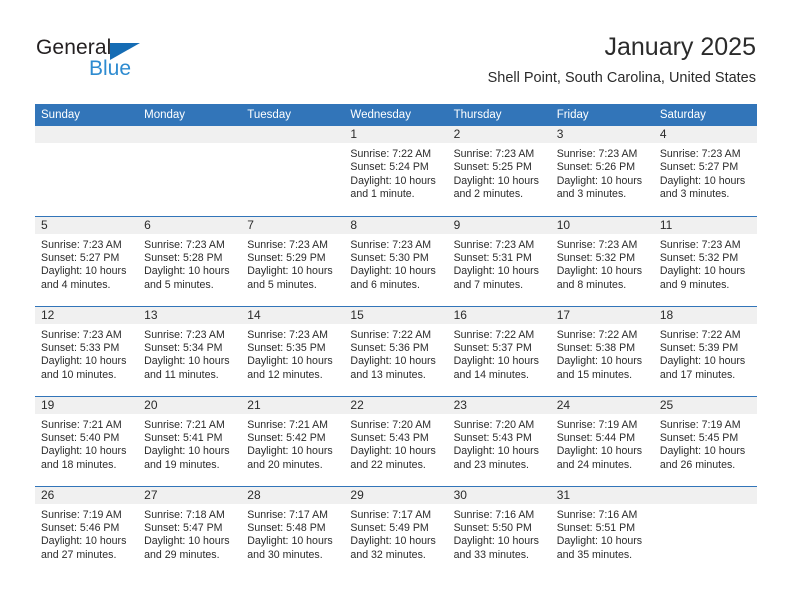  I want to click on general-blue-logo: General Blue, so click(126, 61).